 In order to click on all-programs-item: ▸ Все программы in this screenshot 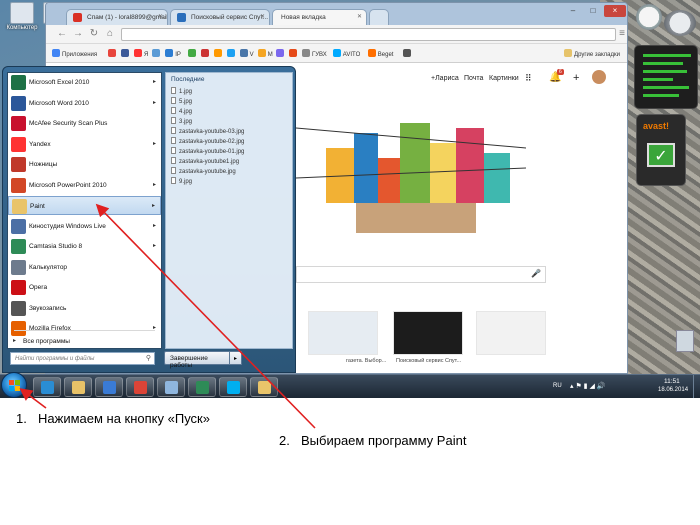, I will do `click(84, 341)`.